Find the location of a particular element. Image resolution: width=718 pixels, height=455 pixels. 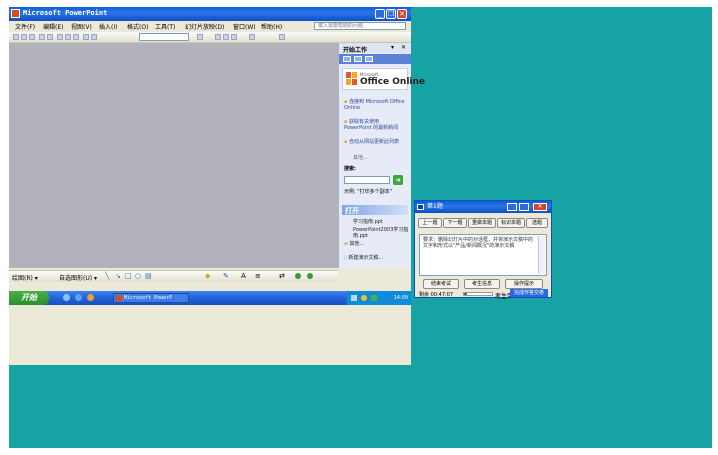

office-online-logo: Microsoft Office Online is located at coordinates (383, 79).